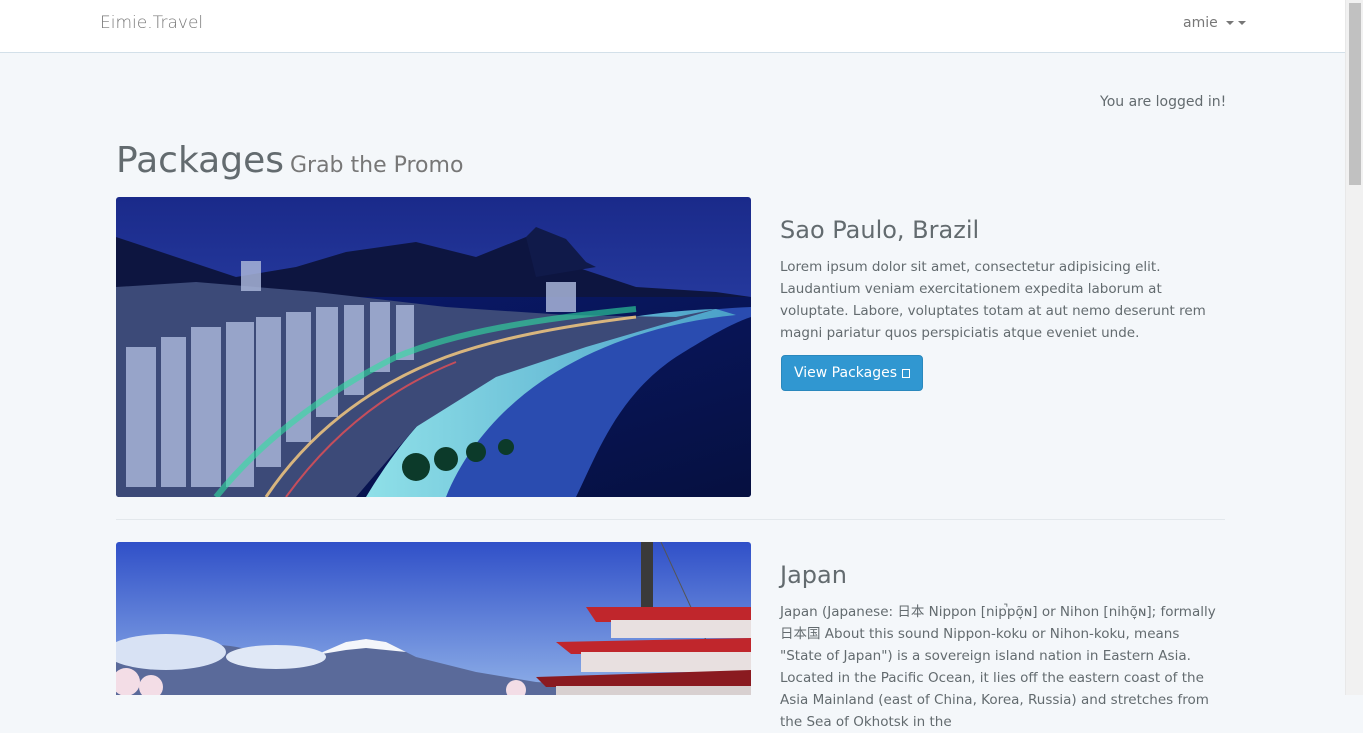  I want to click on page-subtitle: Grab the Promo, so click(376, 165).